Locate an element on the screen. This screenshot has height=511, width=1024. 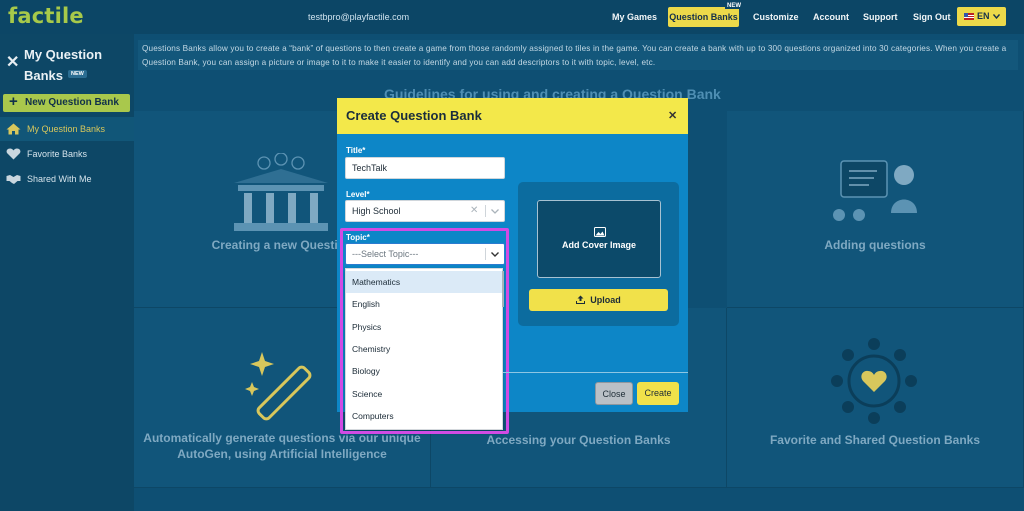
sidebar-item-shared-with-me: Shared With Me is located at coordinates (67, 179).